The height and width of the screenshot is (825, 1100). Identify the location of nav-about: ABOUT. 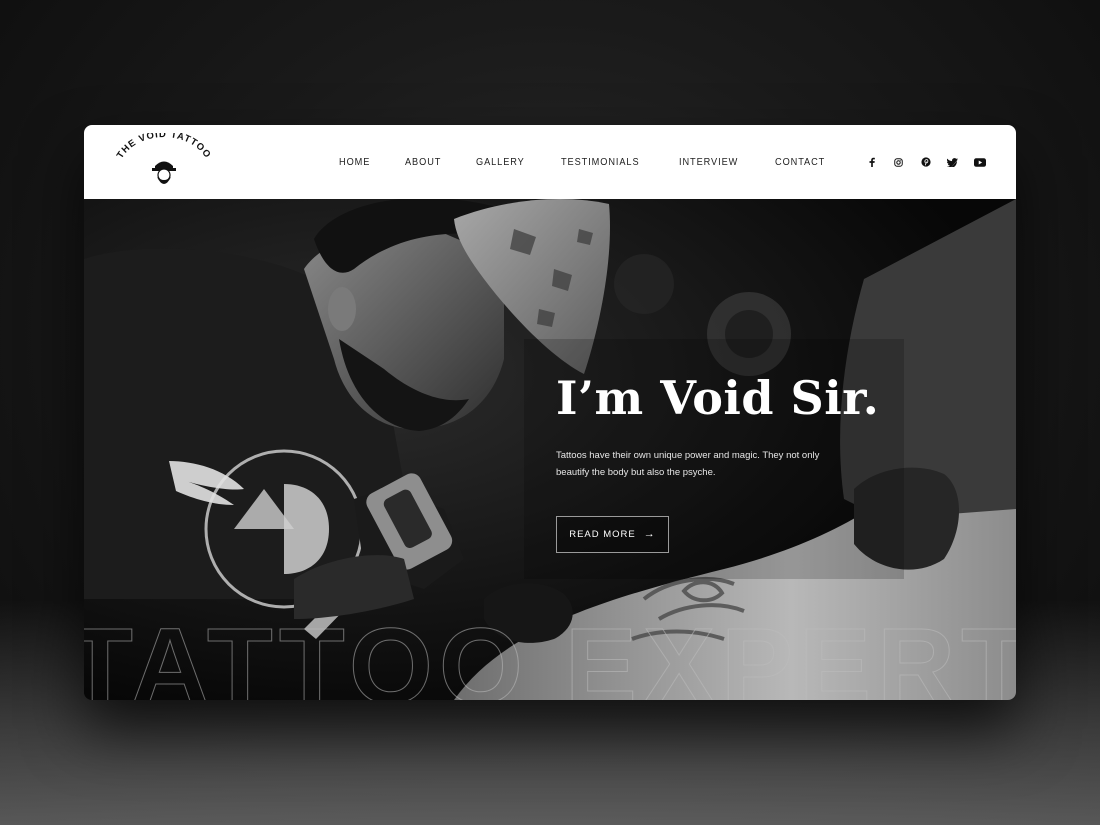
(423, 162).